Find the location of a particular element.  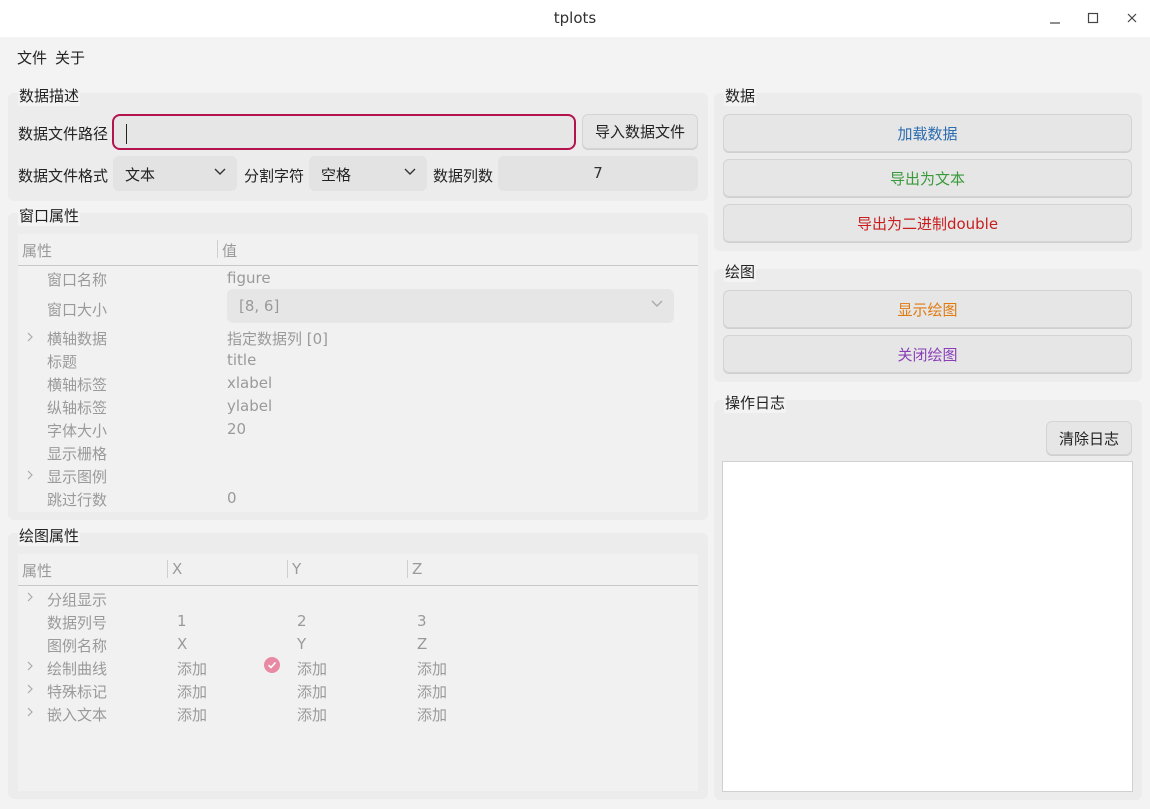

row-name: 纵轴标签 is located at coordinates (77, 407).